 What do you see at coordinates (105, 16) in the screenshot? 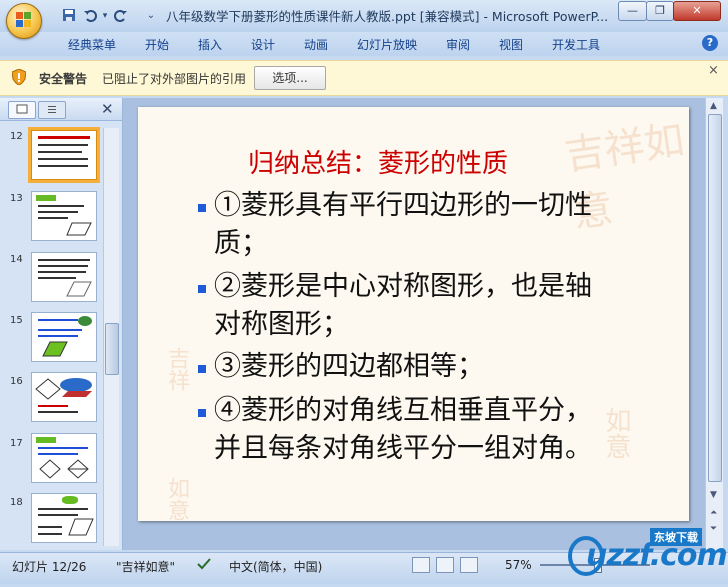
I see `undo-dropdown-icon: ▾` at bounding box center [105, 16].